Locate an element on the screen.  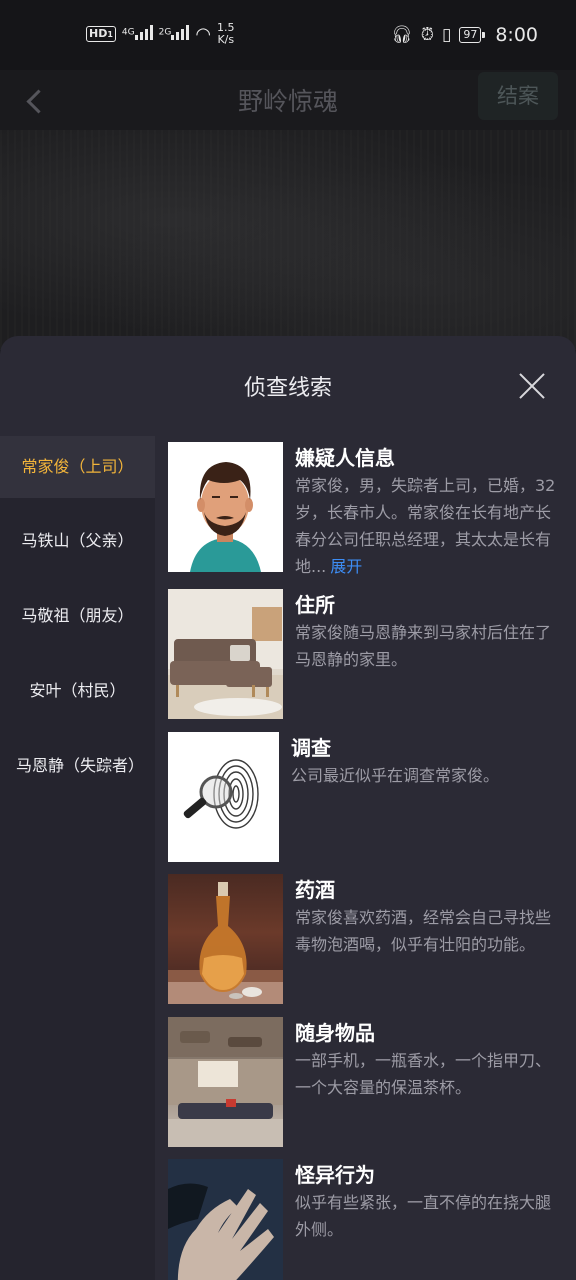
wine-bottle-photo-icon is located at coordinates (225, 939).